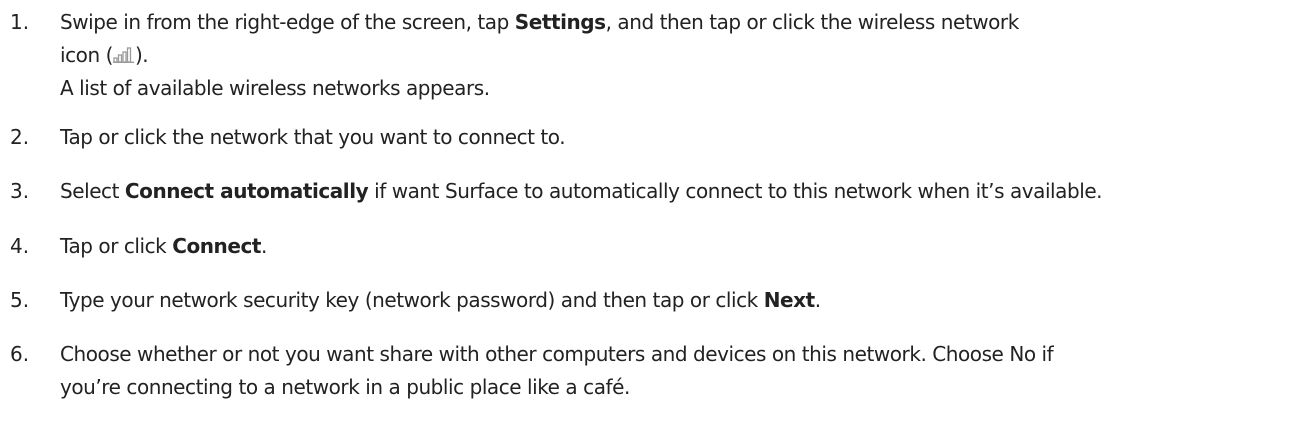 The height and width of the screenshot is (438, 1306). I want to click on step-number: 3., so click(20, 191).